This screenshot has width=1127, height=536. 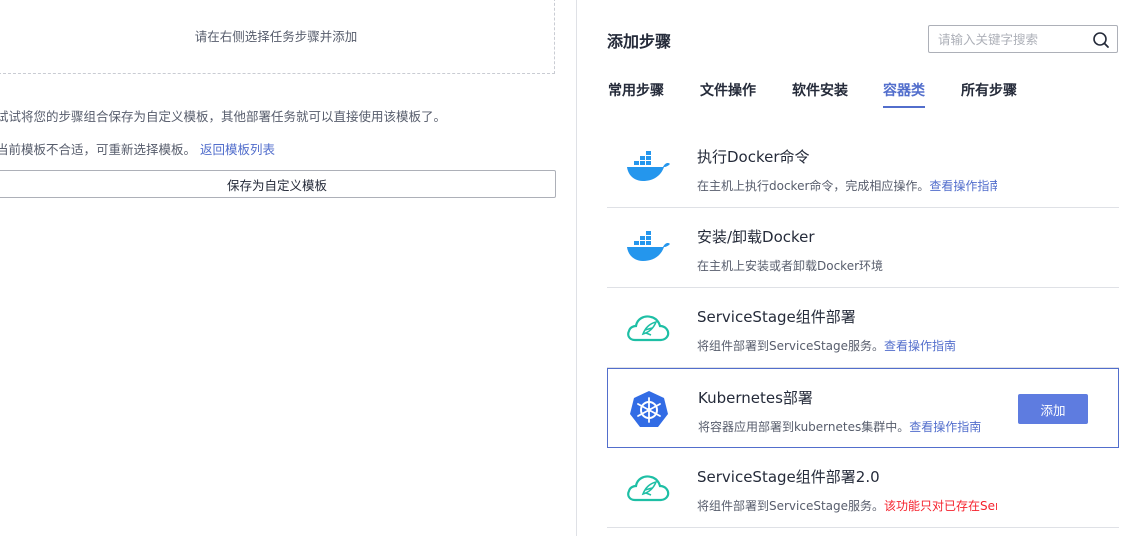 What do you see at coordinates (649, 409) in the screenshot?
I see `kubernetes-icon` at bounding box center [649, 409].